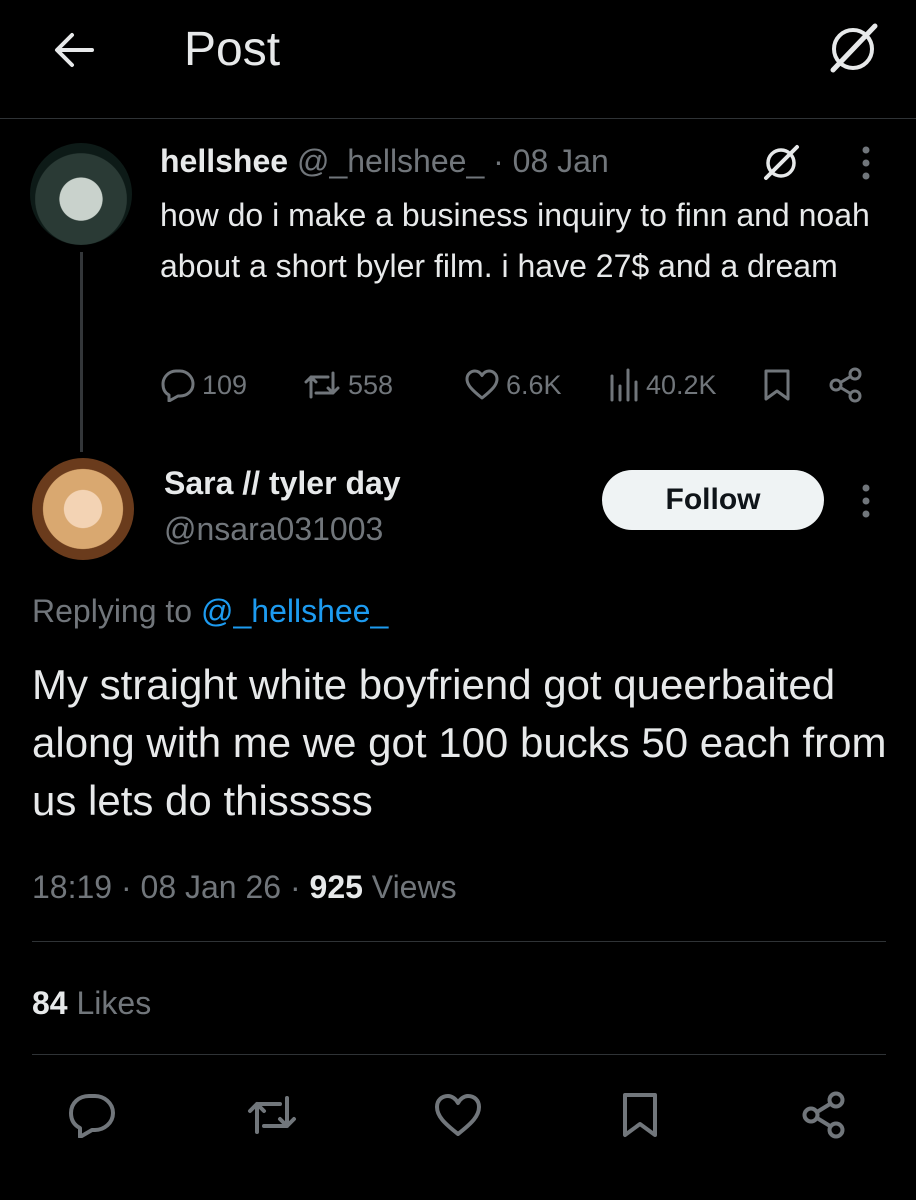  Describe the element at coordinates (211, 887) in the screenshot. I see `tweet-date: 08 Jan 26` at that location.